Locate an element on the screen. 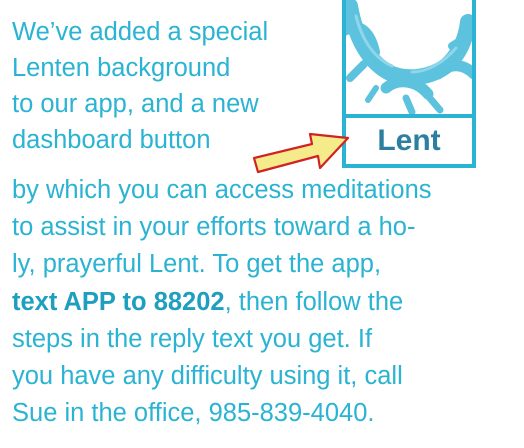 This screenshot has height=448, width=524. sms-line: text APP to 88202, then follow the is located at coordinates (264, 302).